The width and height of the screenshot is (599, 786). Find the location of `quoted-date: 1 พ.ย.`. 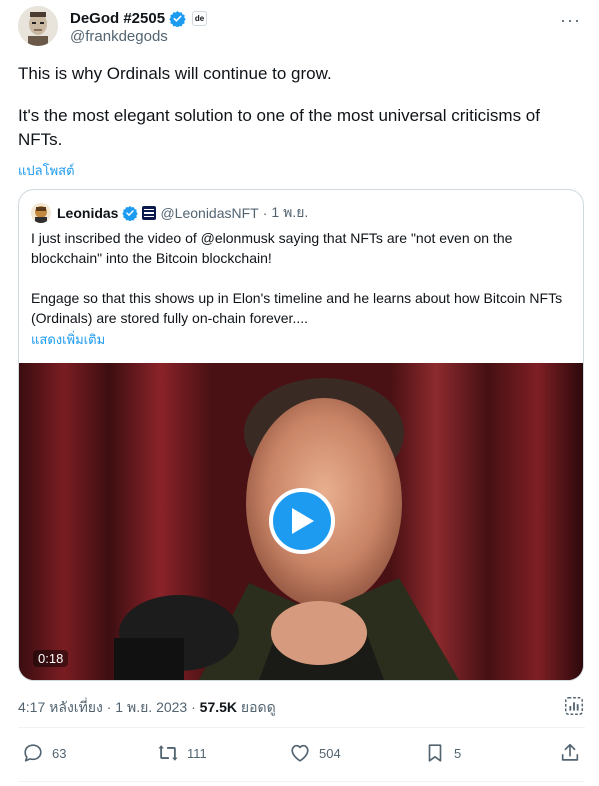

quoted-date: 1 พ.ย. is located at coordinates (289, 213).